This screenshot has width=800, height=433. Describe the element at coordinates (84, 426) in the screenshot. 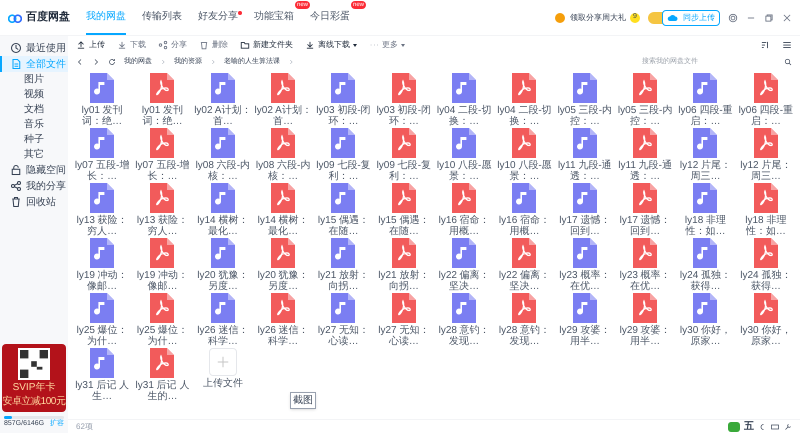

I see `item-count: 62项` at that location.